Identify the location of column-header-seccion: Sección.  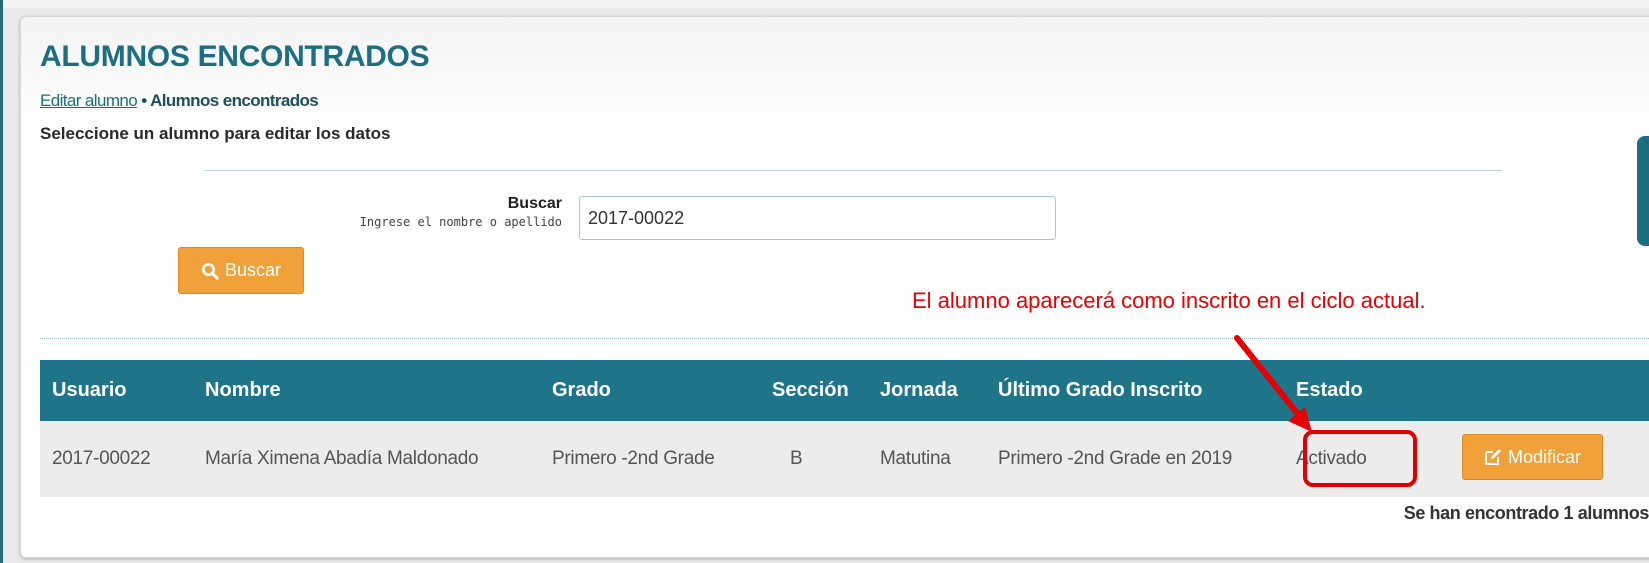
(810, 390).